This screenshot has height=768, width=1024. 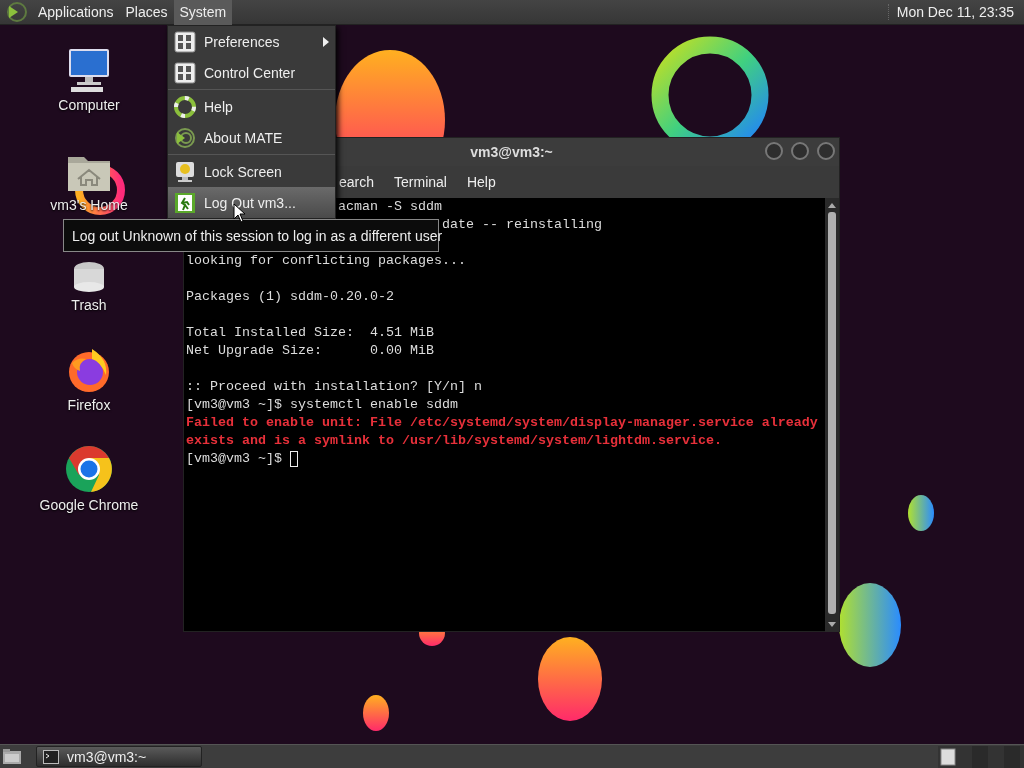 I want to click on terminal-error-line: Failed to enable unit: File /etc/systemd/system/display-manager.service already, so click(x=502, y=423).